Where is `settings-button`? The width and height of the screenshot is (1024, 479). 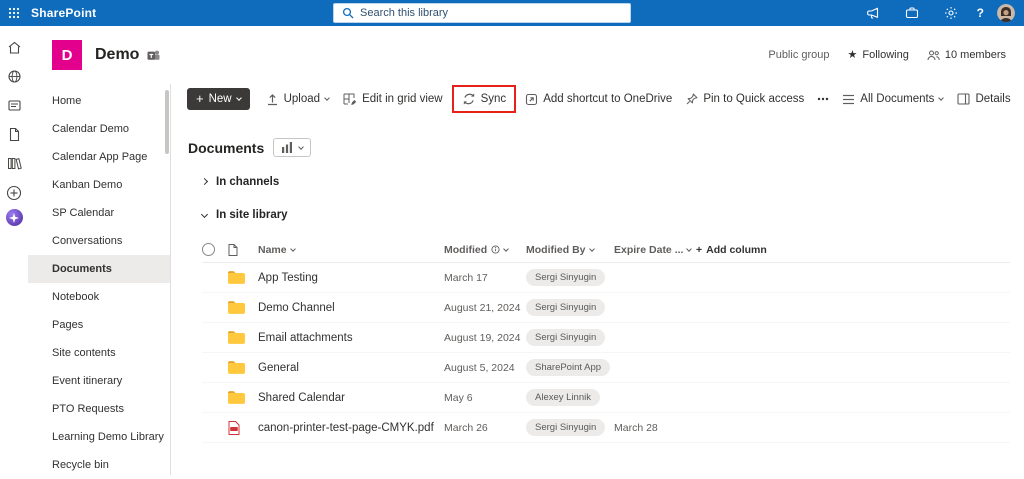
settings-button is located at coordinates (951, 13).